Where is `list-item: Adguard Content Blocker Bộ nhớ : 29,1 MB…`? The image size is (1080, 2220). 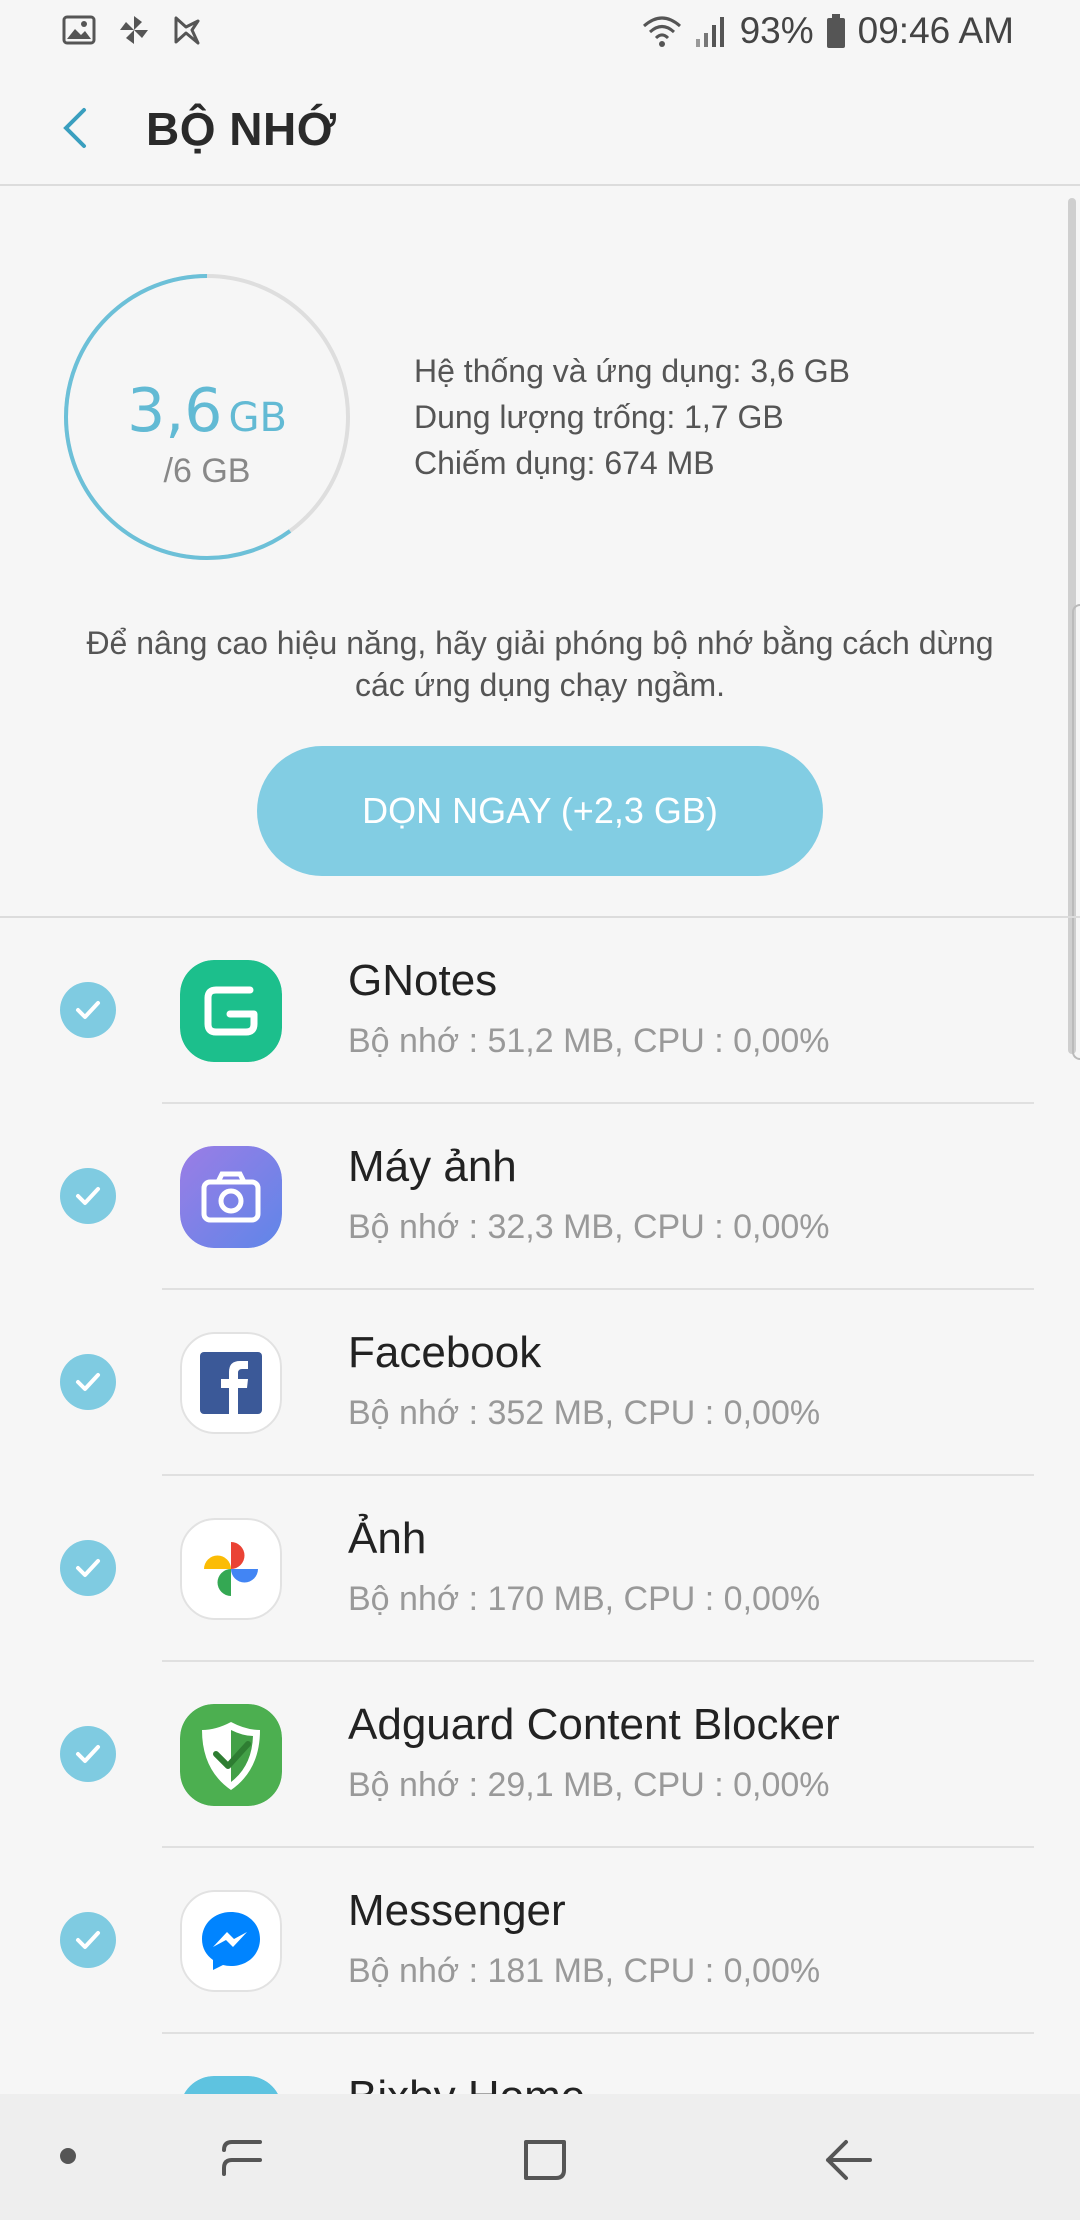
list-item: Adguard Content Blocker Bộ nhớ : 29,1 MB… is located at coordinates (540, 1755).